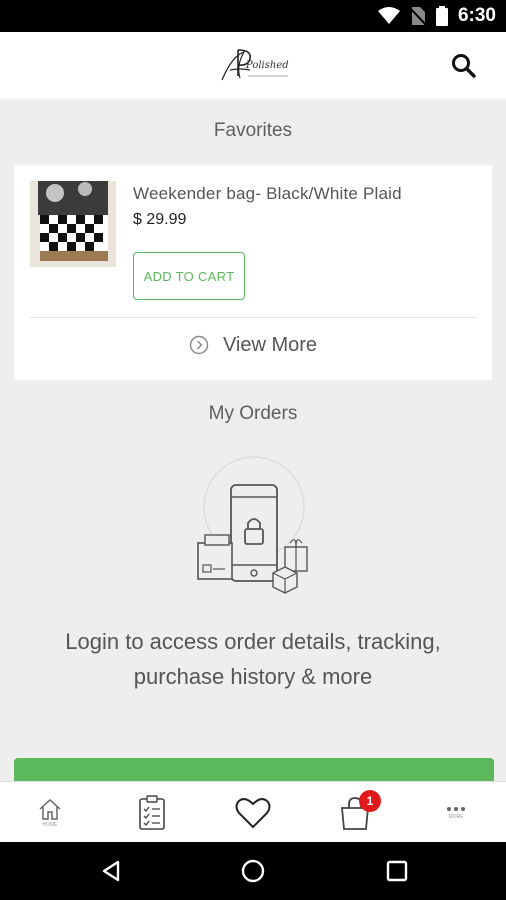 The image size is (506, 900). I want to click on nav-more: MORE, so click(456, 812).